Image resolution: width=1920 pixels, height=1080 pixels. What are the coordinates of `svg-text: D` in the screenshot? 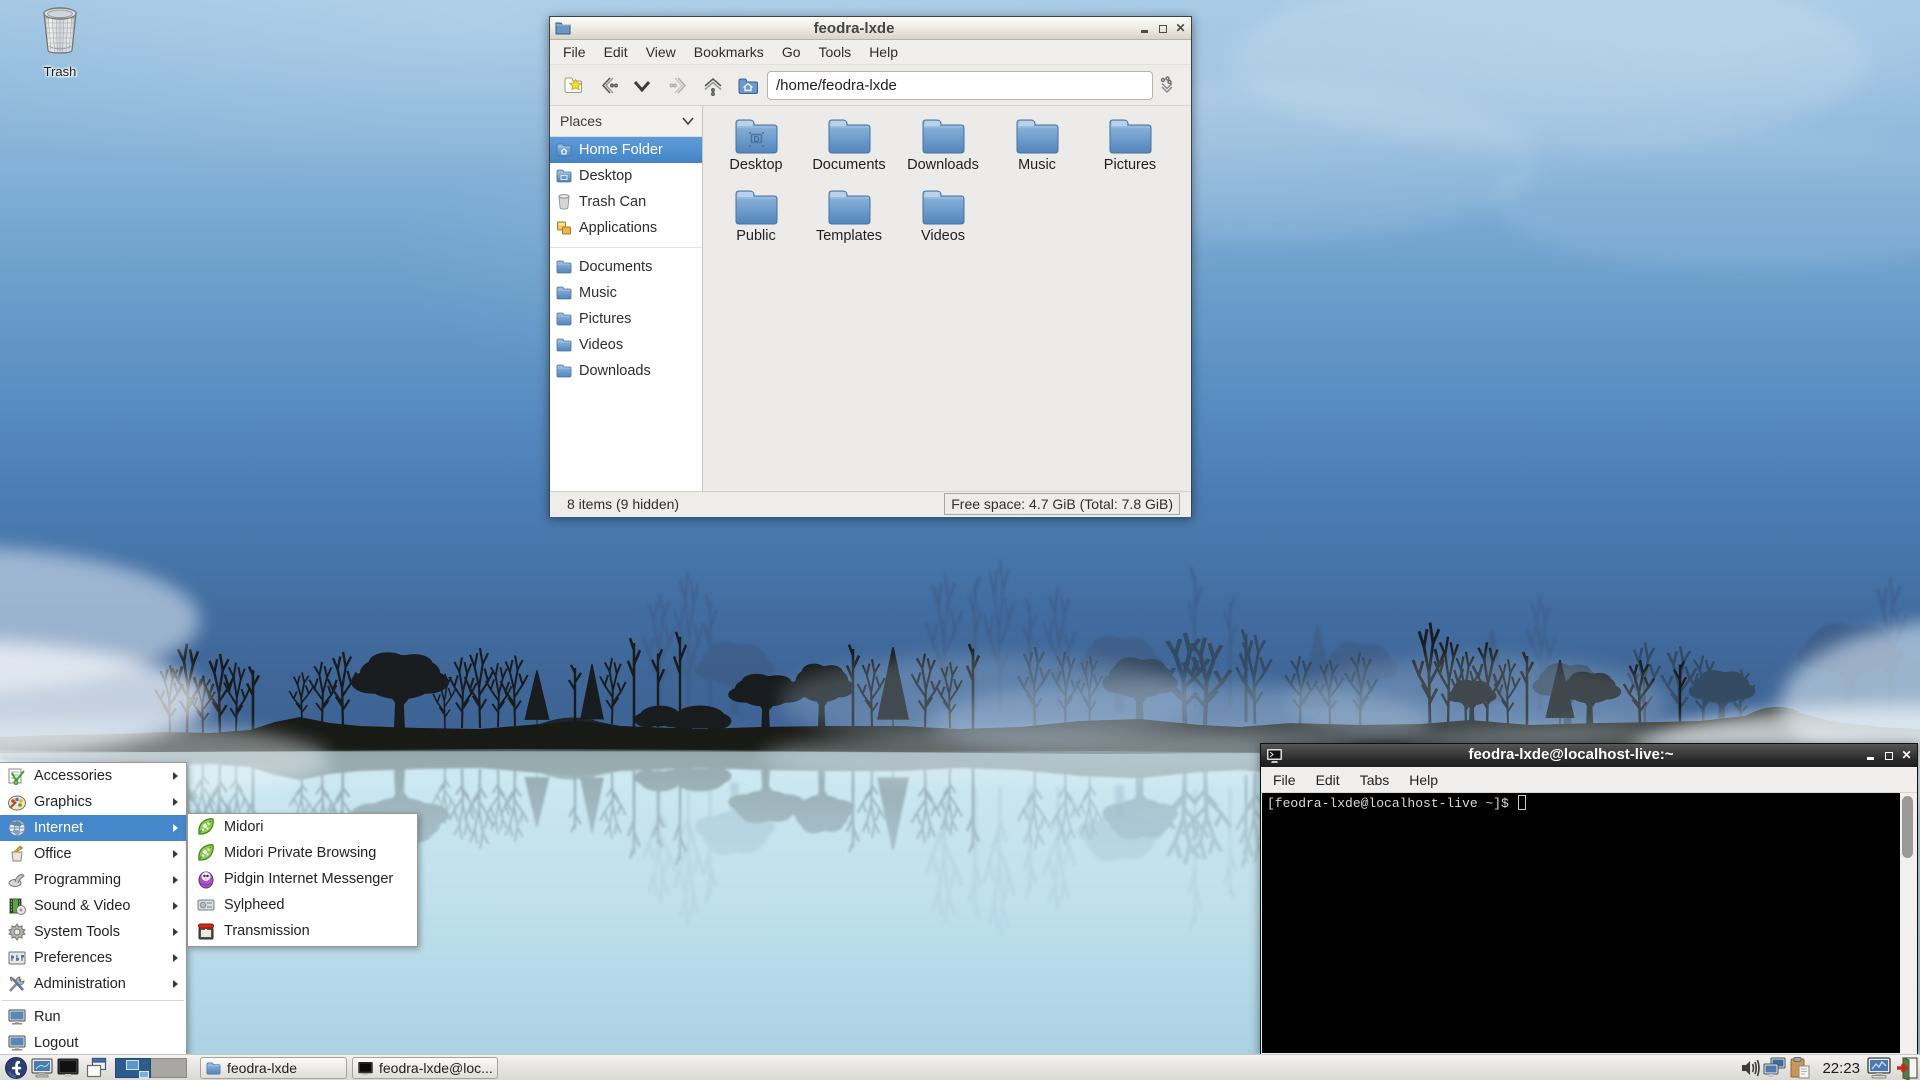 It's located at (756, 139).